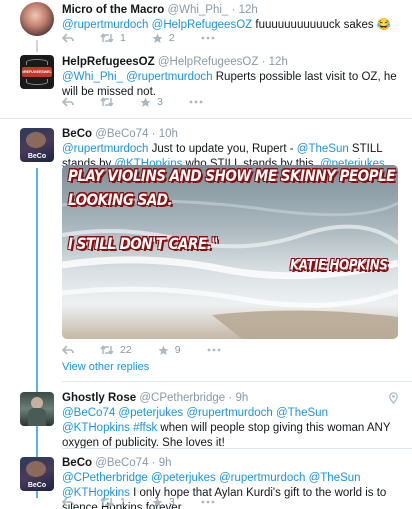  I want to click on mention-link: @TheSun, so click(323, 149).